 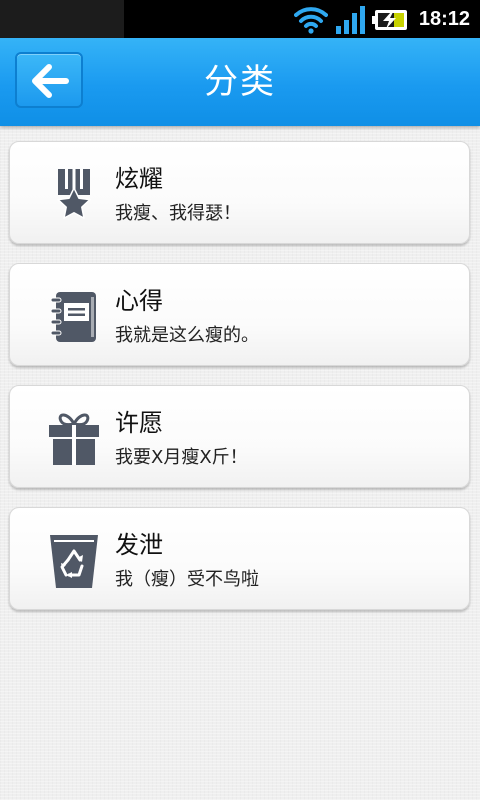 I want to click on medal-icon, so click(x=74, y=194).